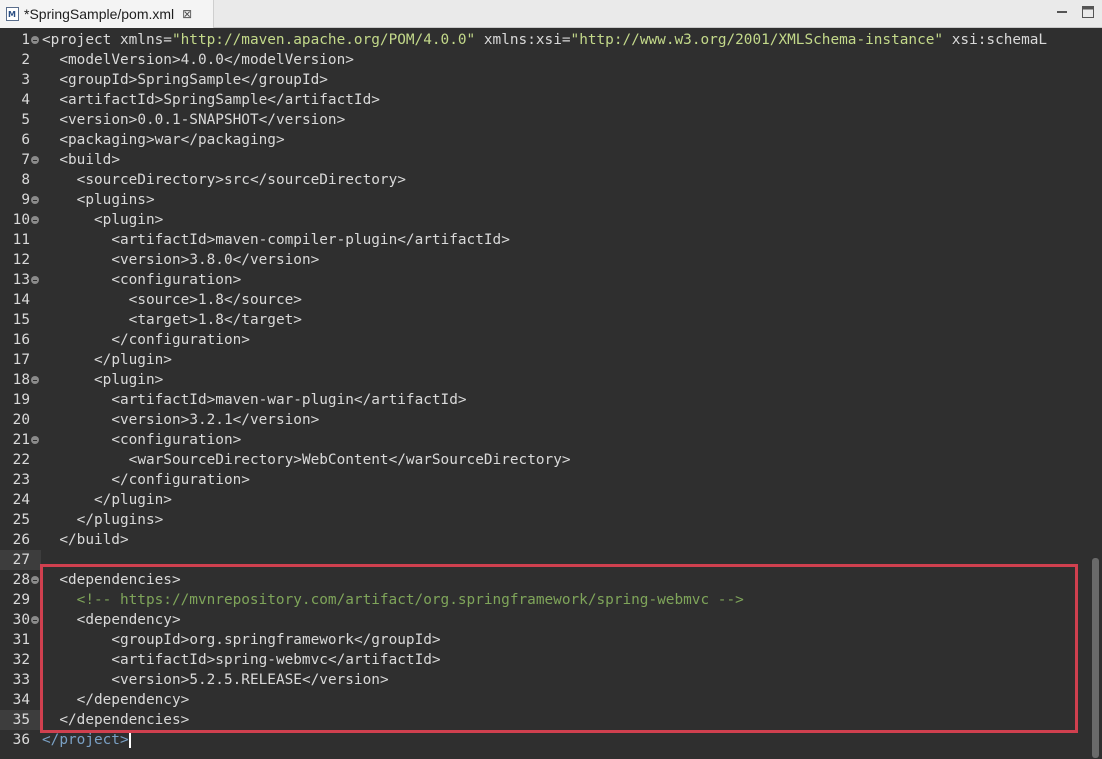 The image size is (1102, 759). I want to click on line-number: 36, so click(21, 740).